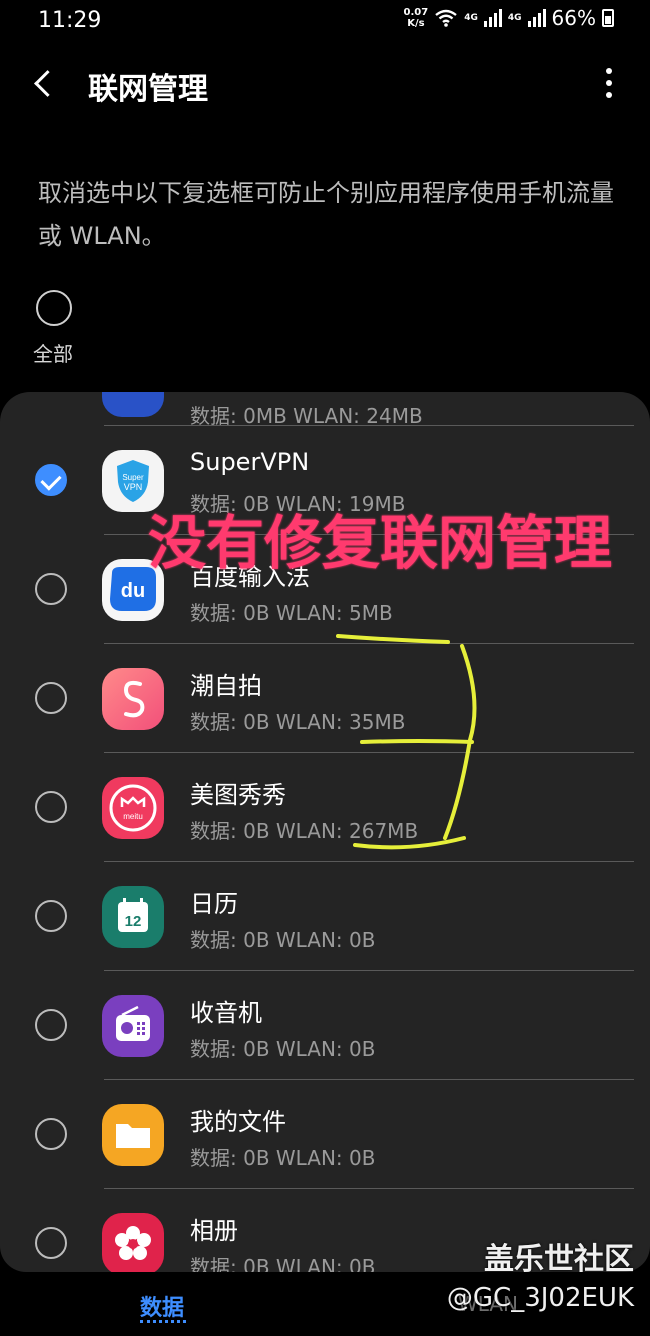  I want to click on annotation-brace-mark, so click(406, 742).